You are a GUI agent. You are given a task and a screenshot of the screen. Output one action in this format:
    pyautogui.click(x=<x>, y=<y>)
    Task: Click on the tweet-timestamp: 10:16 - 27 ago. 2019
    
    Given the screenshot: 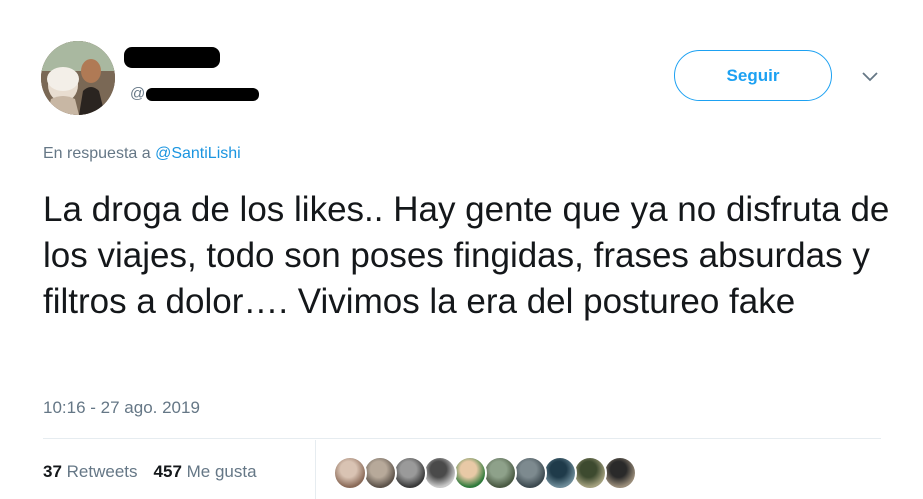 What is the action you would take?
    pyautogui.click(x=121, y=408)
    